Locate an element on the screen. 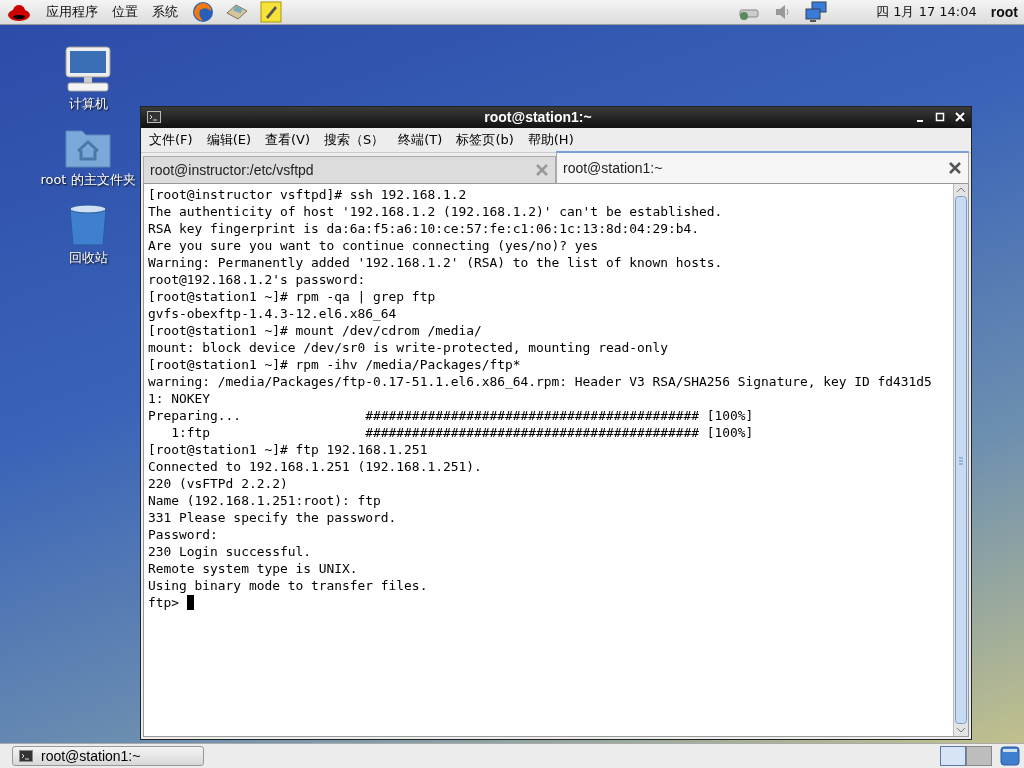  terminal-tab: root@instructor:/etc/vsftpd is located at coordinates (349, 169).